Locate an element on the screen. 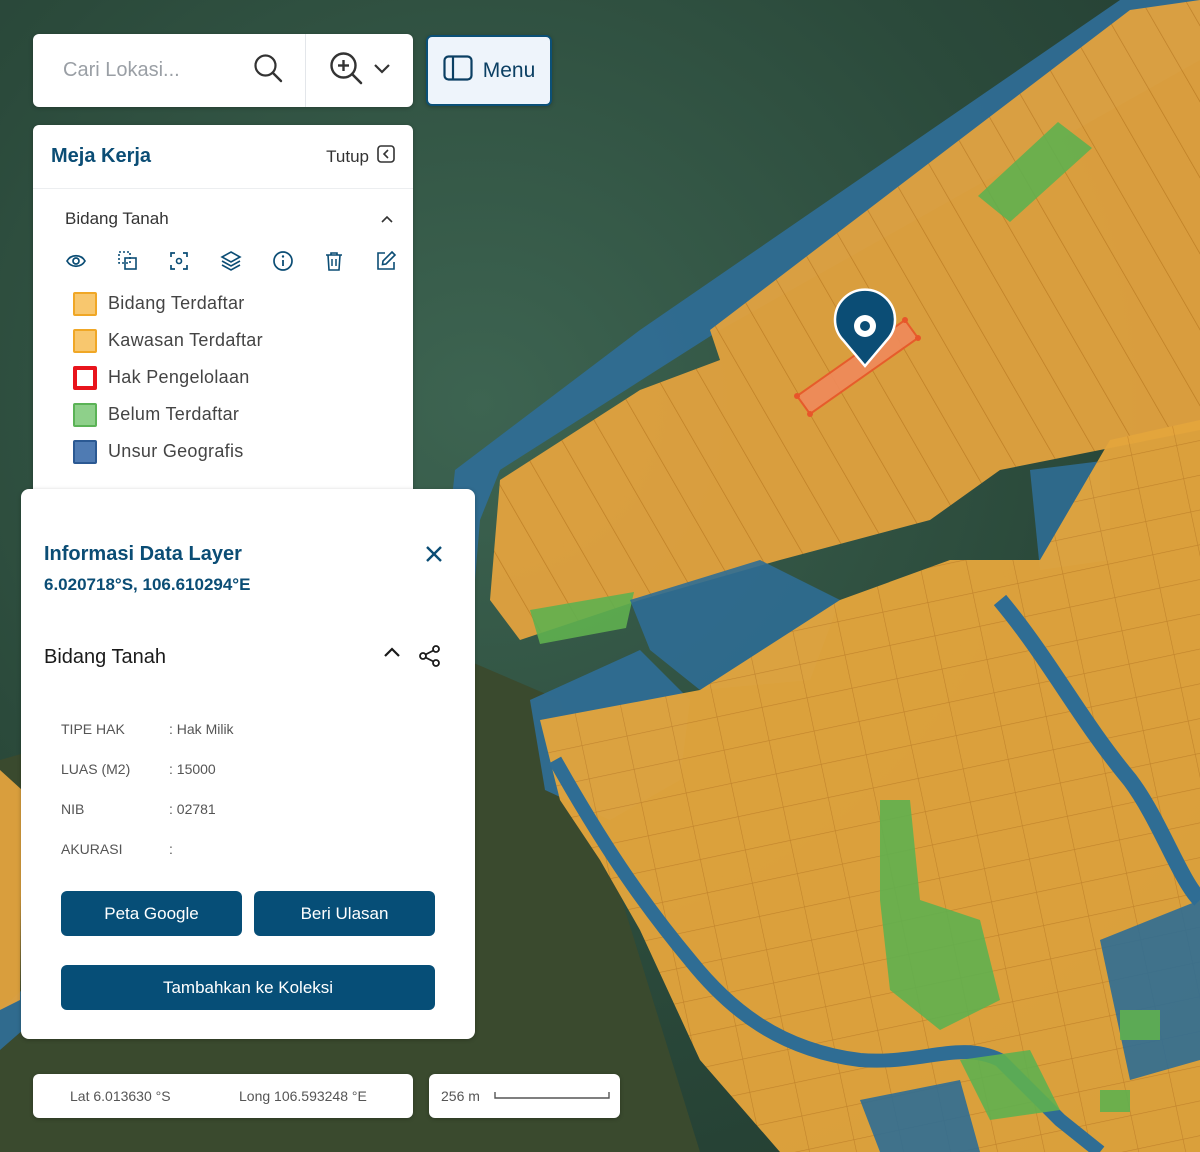  google-map-button: Peta Google is located at coordinates (151, 913).